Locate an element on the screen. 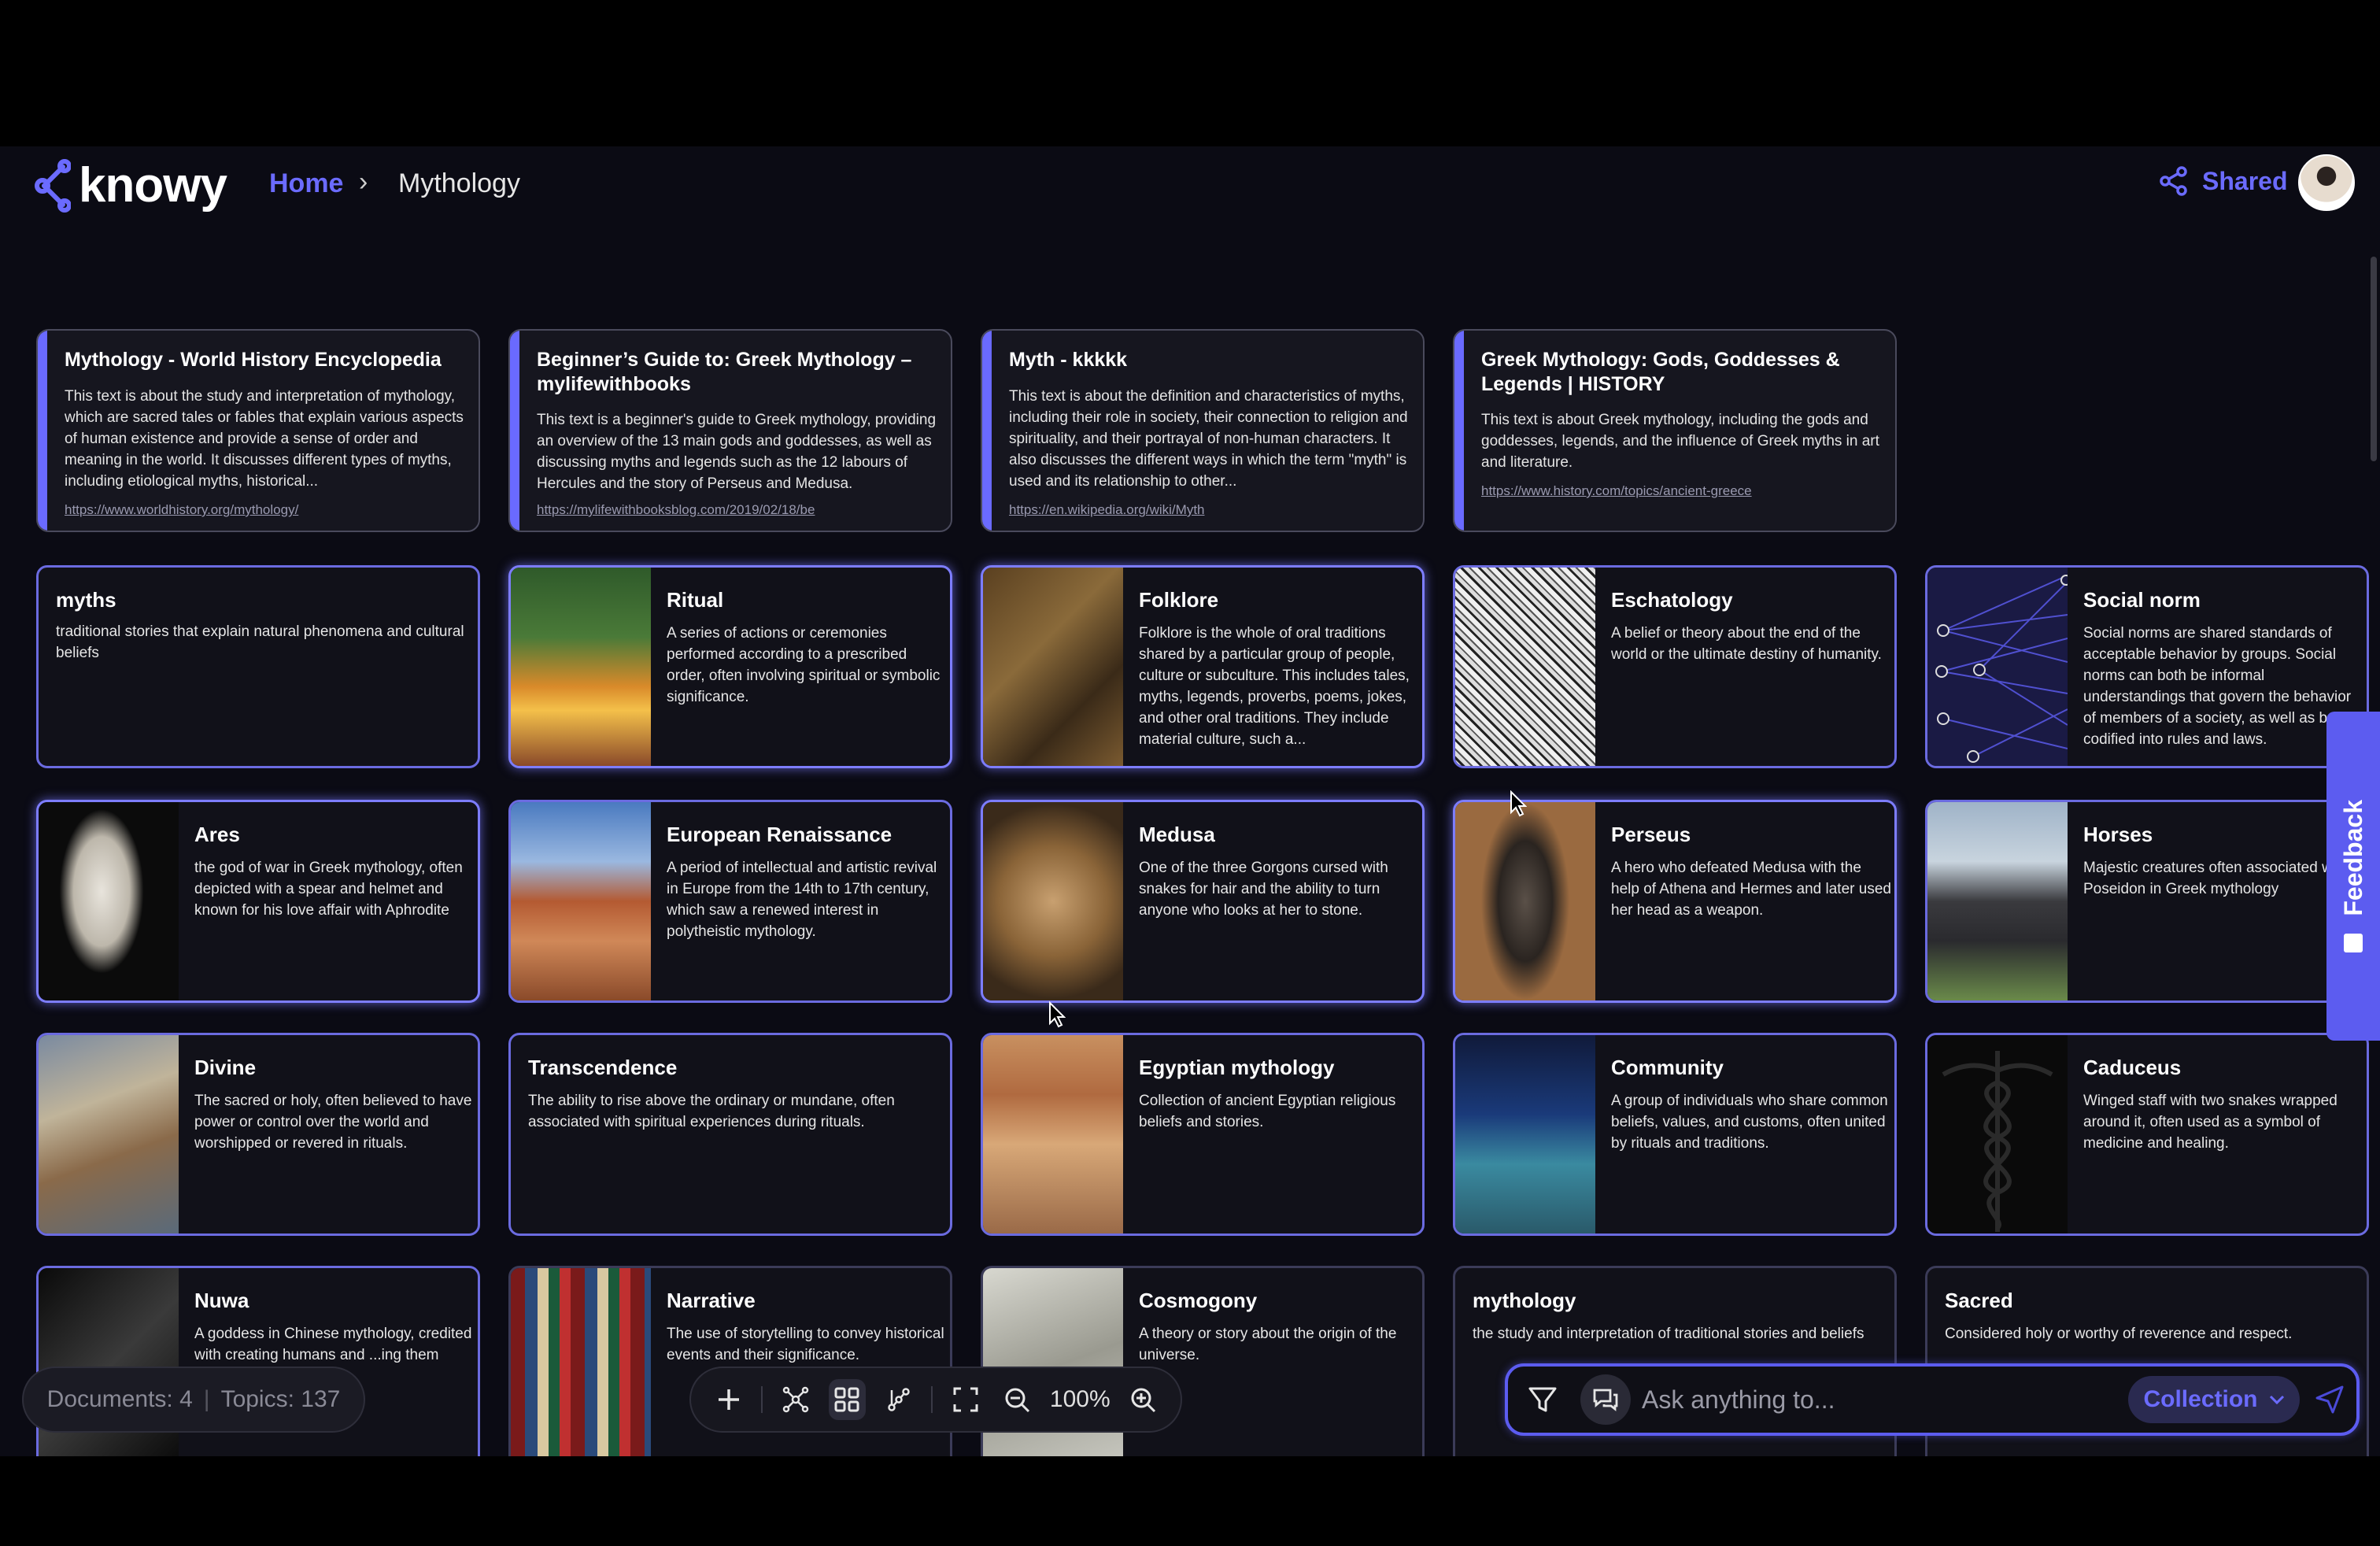 This screenshot has height=1546, width=2380. topic-title: Caduceus is located at coordinates (2132, 1067).